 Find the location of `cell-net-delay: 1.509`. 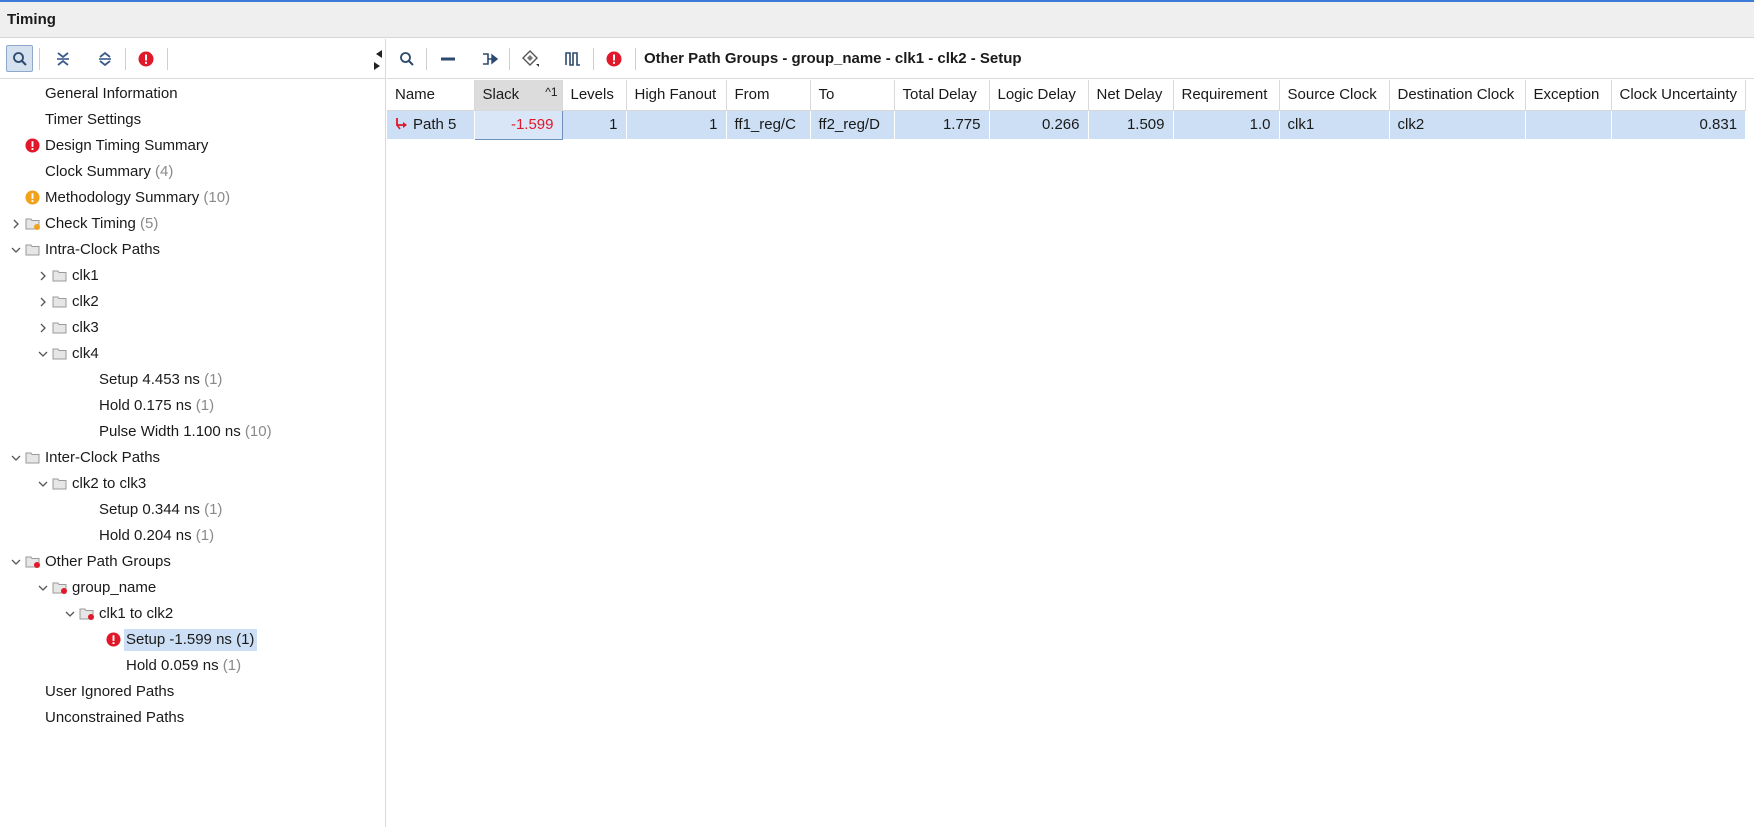

cell-net-delay: 1.509 is located at coordinates (1131, 124).